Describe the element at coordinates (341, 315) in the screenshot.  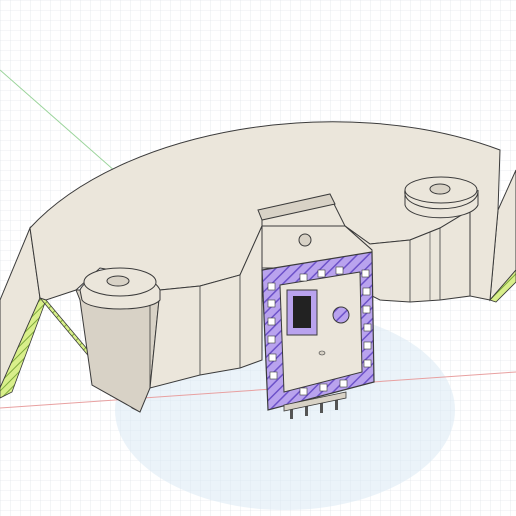
I see `round-sensor` at that location.